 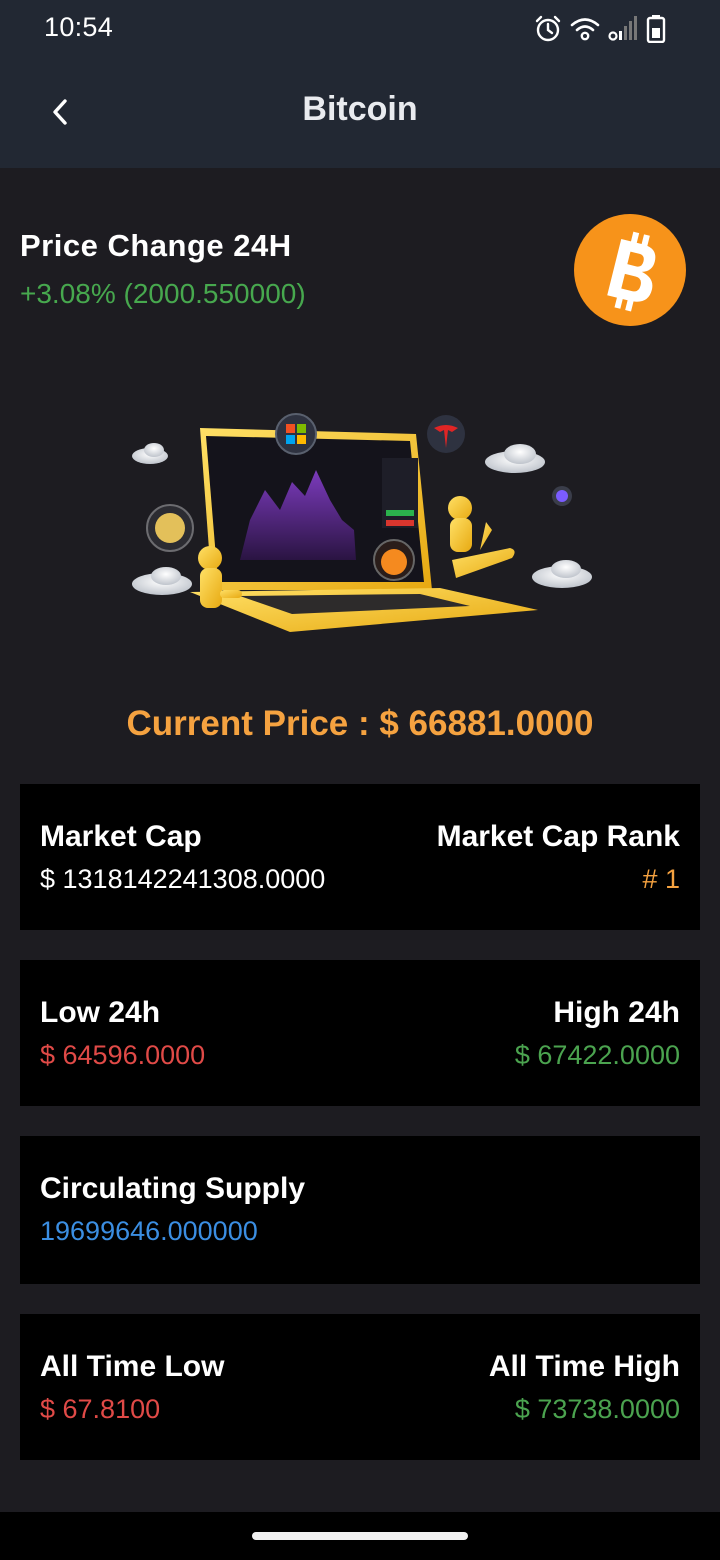 I want to click on market-cap-label: Market Cap, so click(x=121, y=836).